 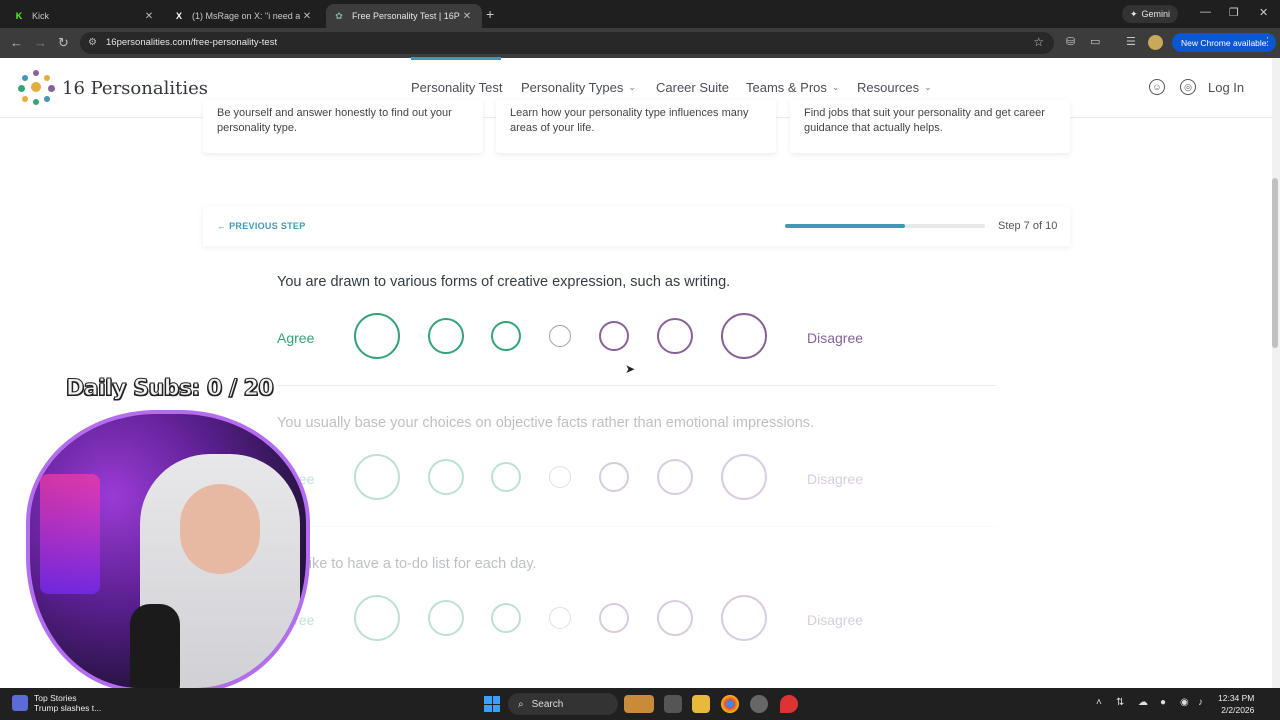 What do you see at coordinates (37, 88) in the screenshot?
I see `logo-dots-icon` at bounding box center [37, 88].